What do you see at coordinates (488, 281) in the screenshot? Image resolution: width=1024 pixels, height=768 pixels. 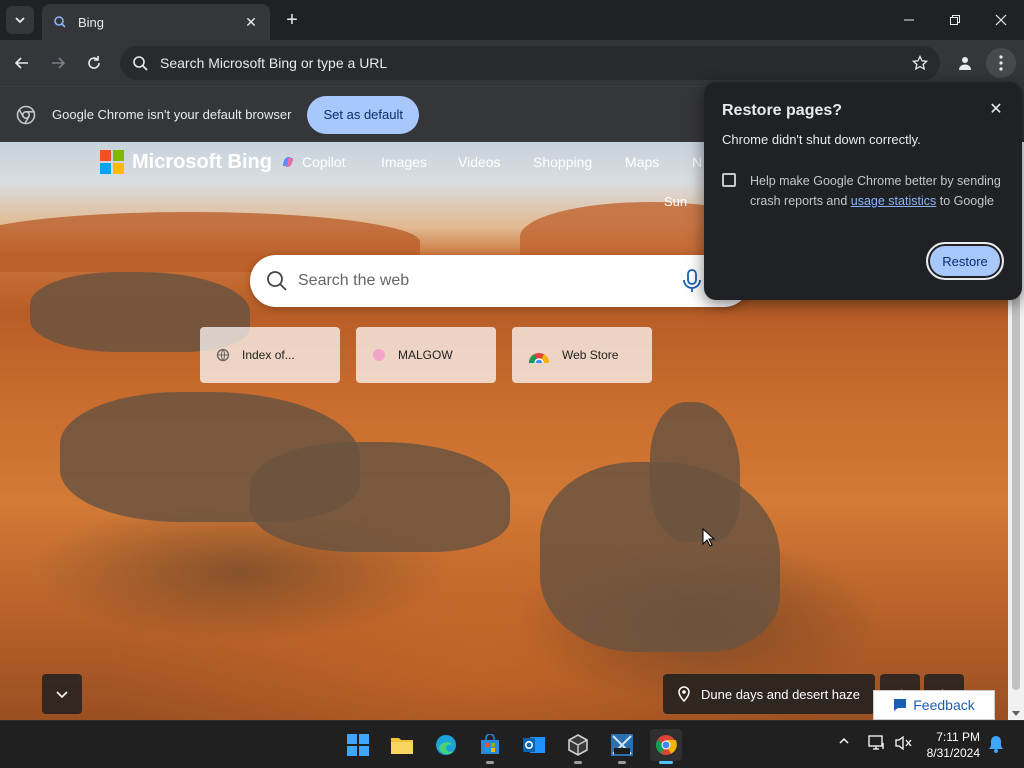 I see `bing-search-input` at bounding box center [488, 281].